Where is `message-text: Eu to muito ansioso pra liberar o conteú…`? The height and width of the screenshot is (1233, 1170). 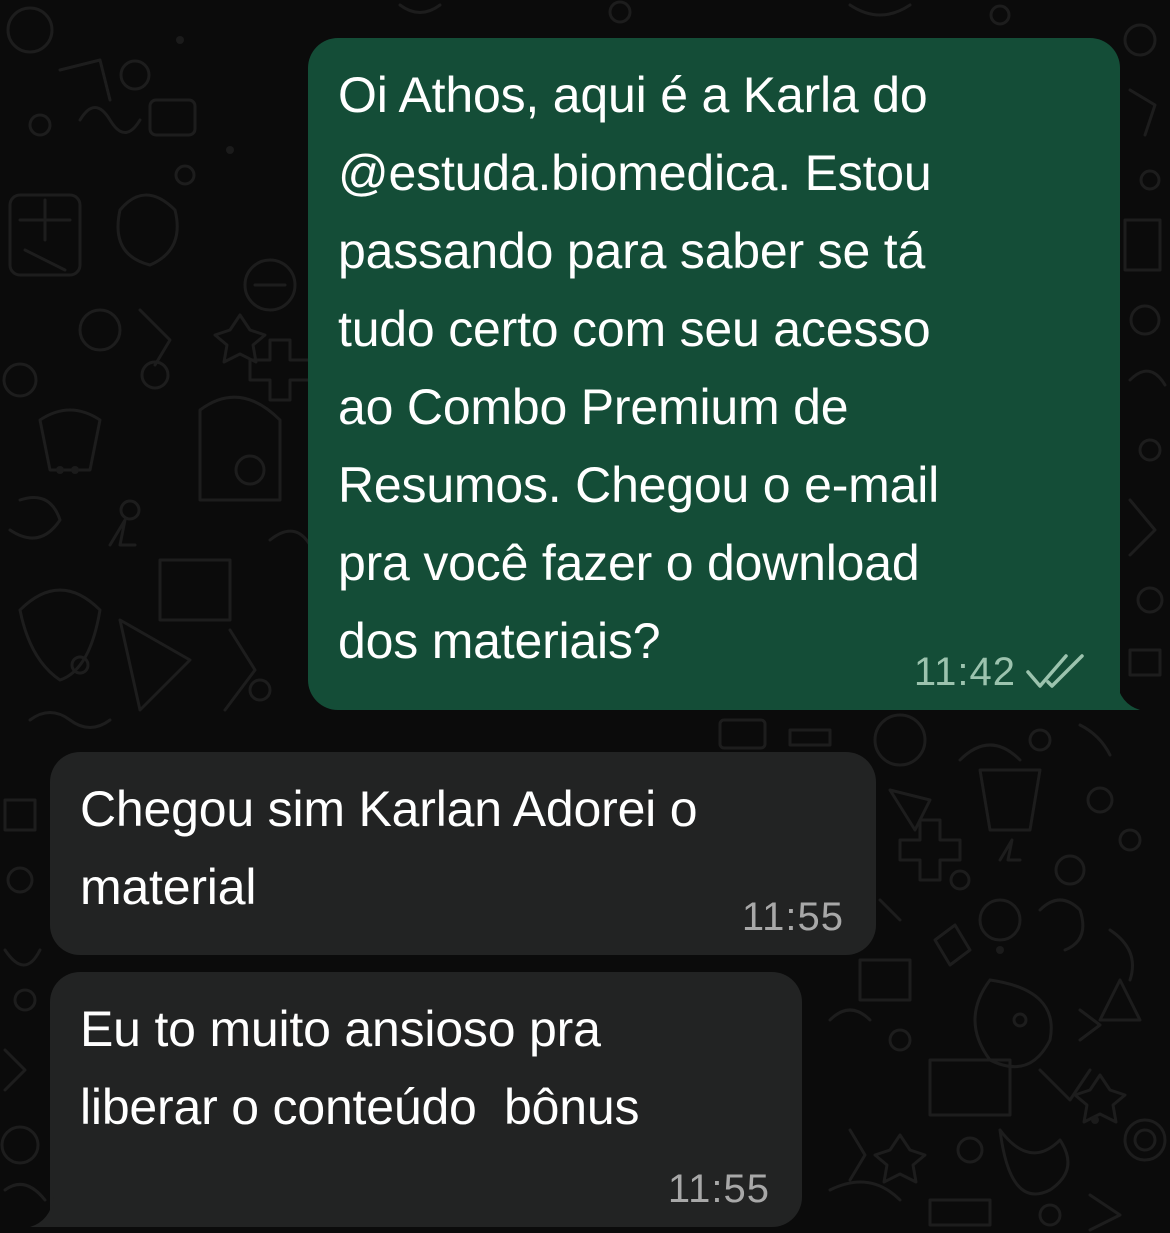
message-text: Eu to muito ansioso pra liberar o conteú… is located at coordinates (360, 1068).